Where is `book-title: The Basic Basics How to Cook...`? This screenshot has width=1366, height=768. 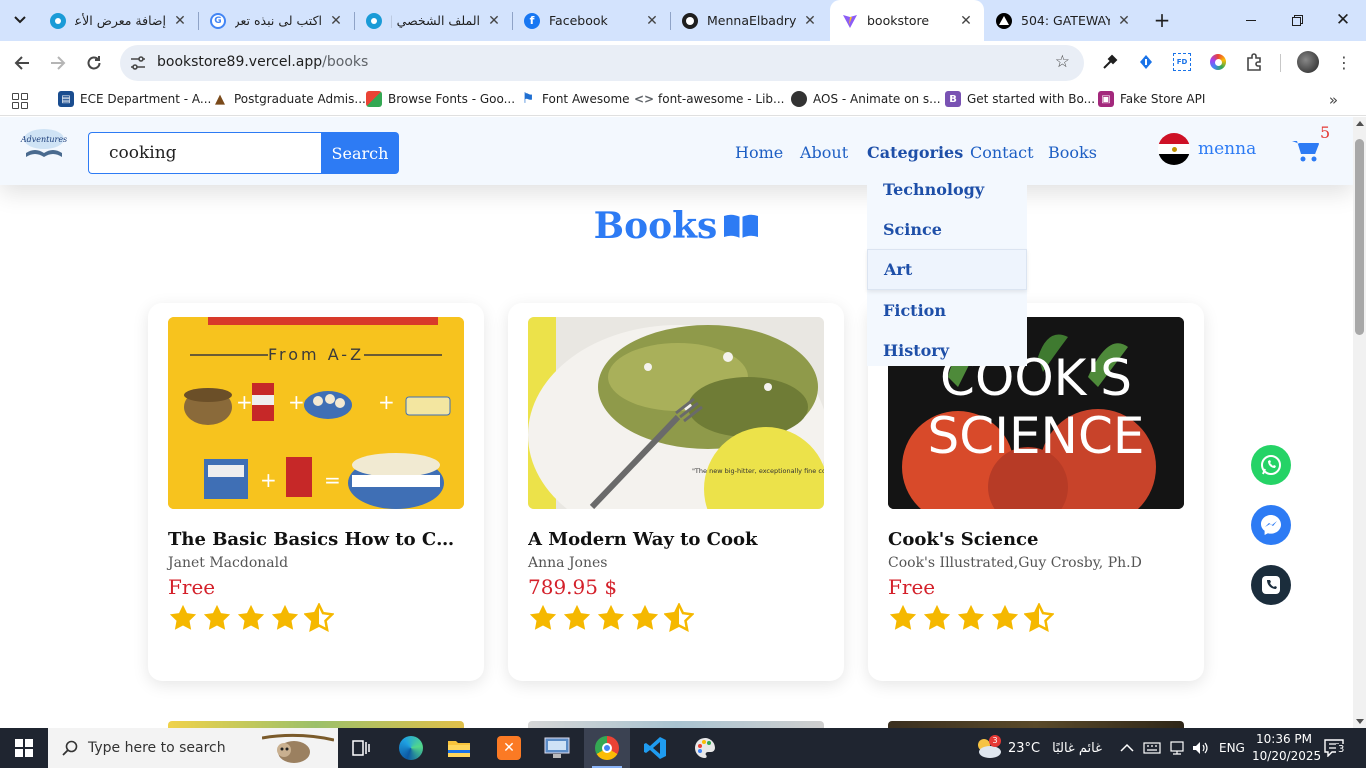 book-title: The Basic Basics How to Cook... is located at coordinates (313, 539).